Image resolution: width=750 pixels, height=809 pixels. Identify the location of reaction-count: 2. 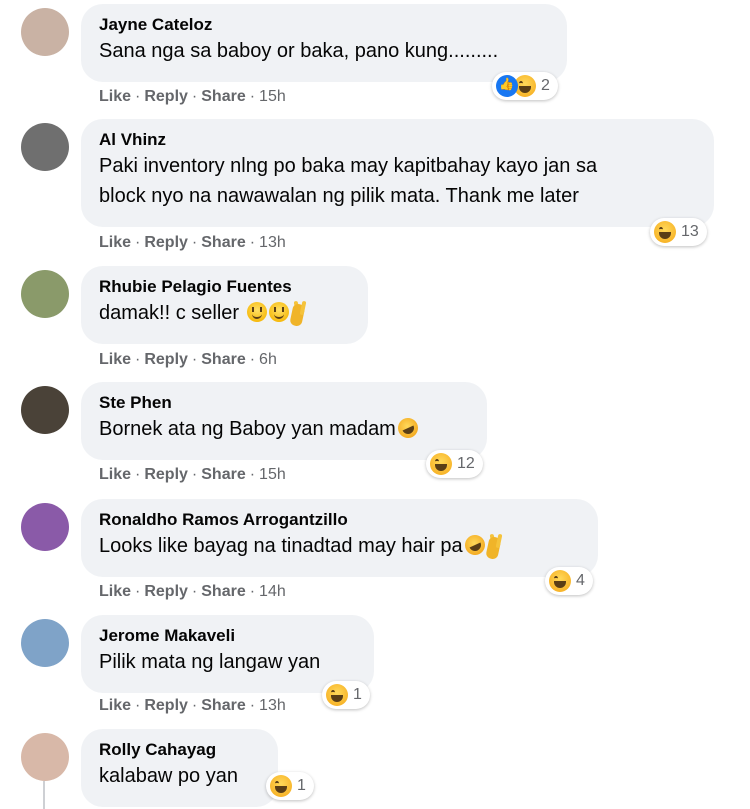
(545, 85).